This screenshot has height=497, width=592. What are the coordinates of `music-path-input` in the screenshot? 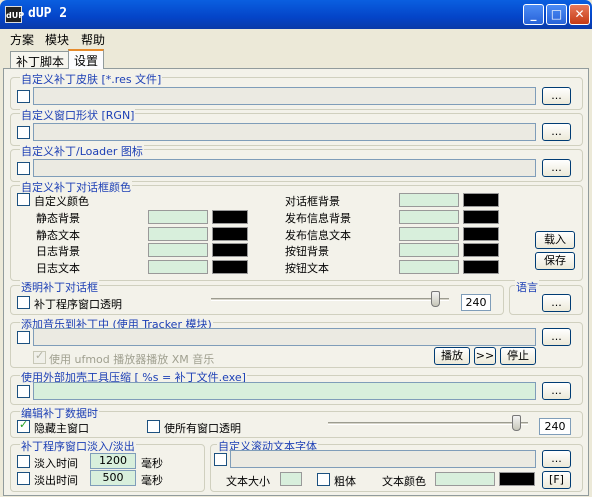 It's located at (284, 337).